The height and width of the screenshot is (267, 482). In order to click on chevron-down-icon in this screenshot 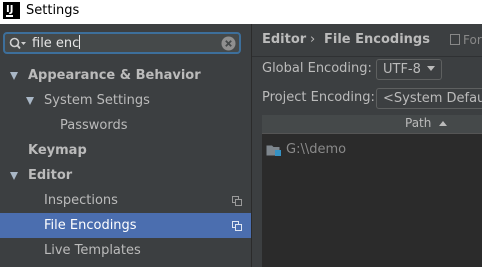, I will do `click(430, 68)`.